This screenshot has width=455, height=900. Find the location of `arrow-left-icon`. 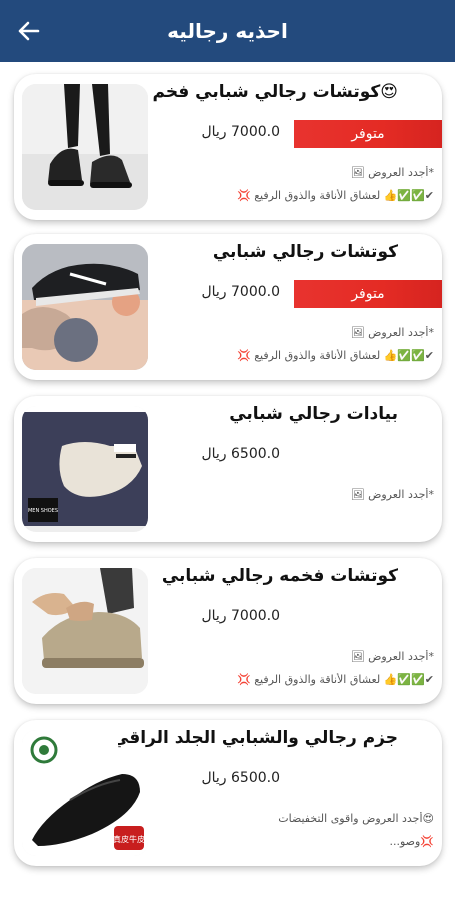

arrow-left-icon is located at coordinates (29, 31).